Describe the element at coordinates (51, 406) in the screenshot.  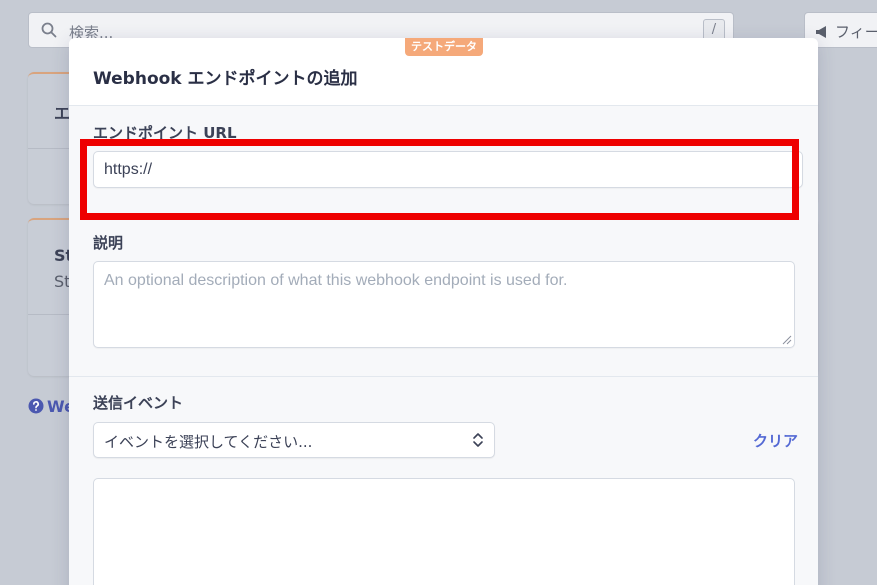
I see `help-link: We` at that location.